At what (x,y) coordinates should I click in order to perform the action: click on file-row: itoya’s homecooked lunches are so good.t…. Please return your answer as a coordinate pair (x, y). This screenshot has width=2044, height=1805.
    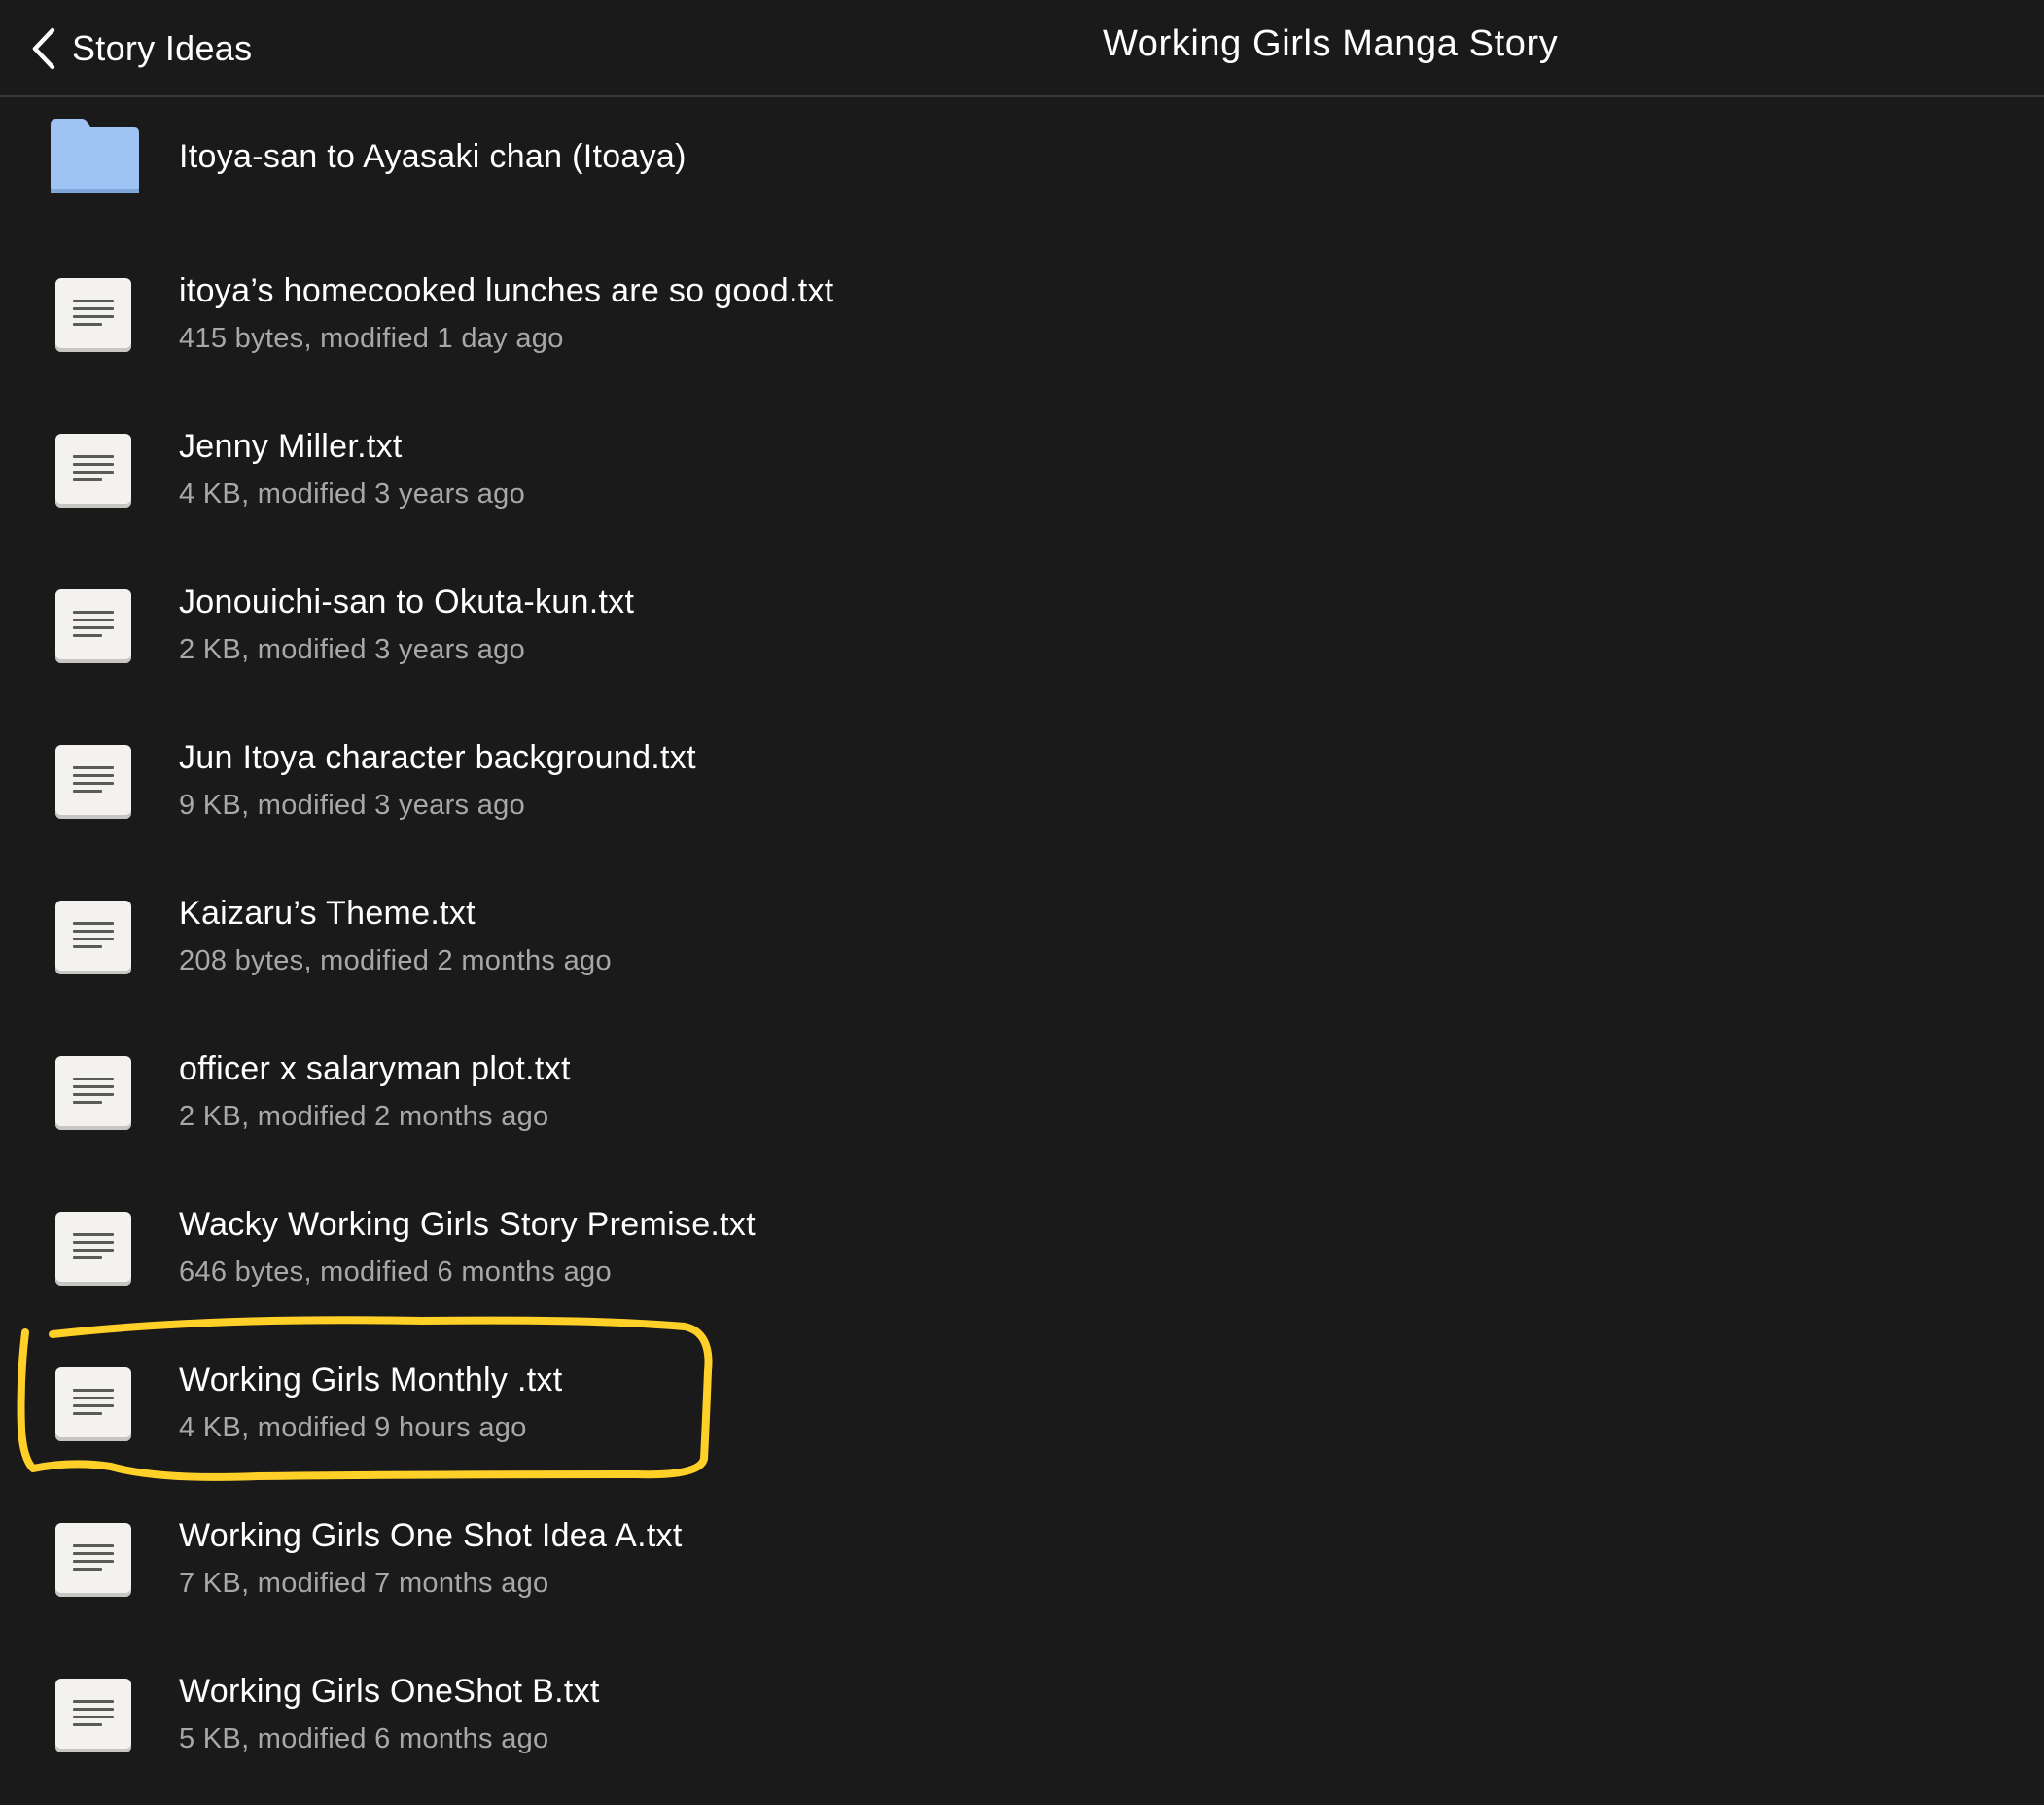
    Looking at the image, I should click on (1022, 330).